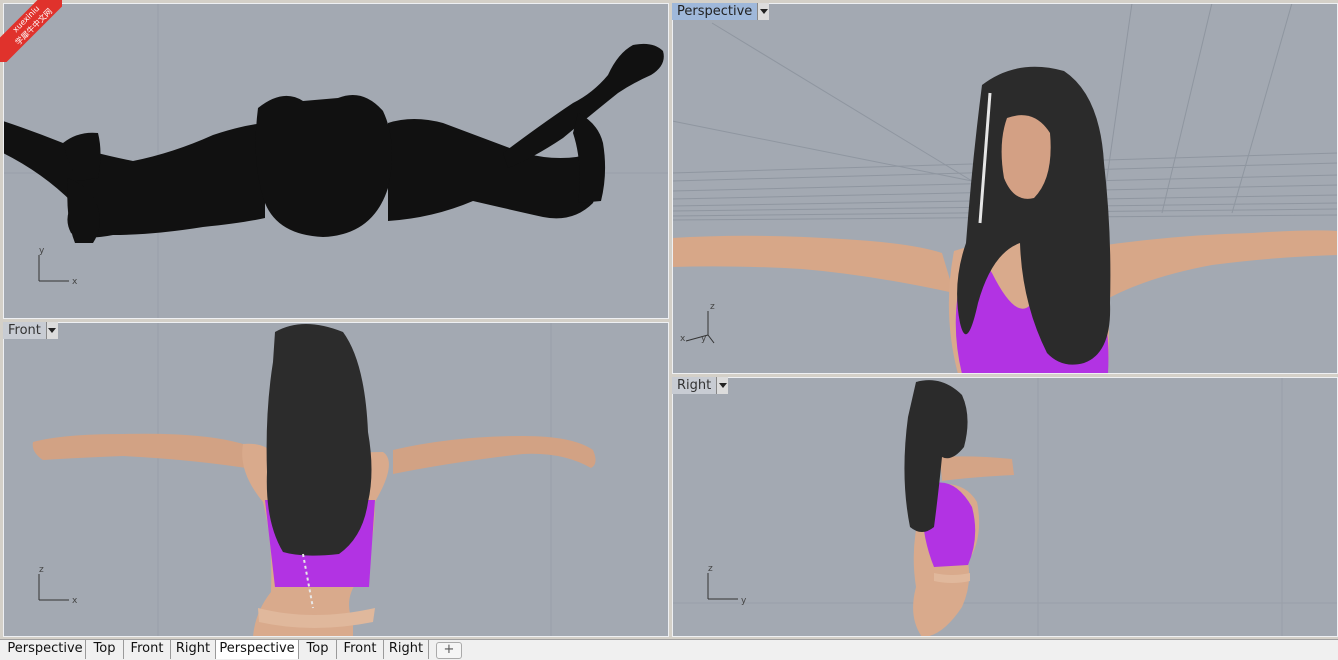  What do you see at coordinates (193, 649) in the screenshot?
I see `tab-right: Right` at bounding box center [193, 649].